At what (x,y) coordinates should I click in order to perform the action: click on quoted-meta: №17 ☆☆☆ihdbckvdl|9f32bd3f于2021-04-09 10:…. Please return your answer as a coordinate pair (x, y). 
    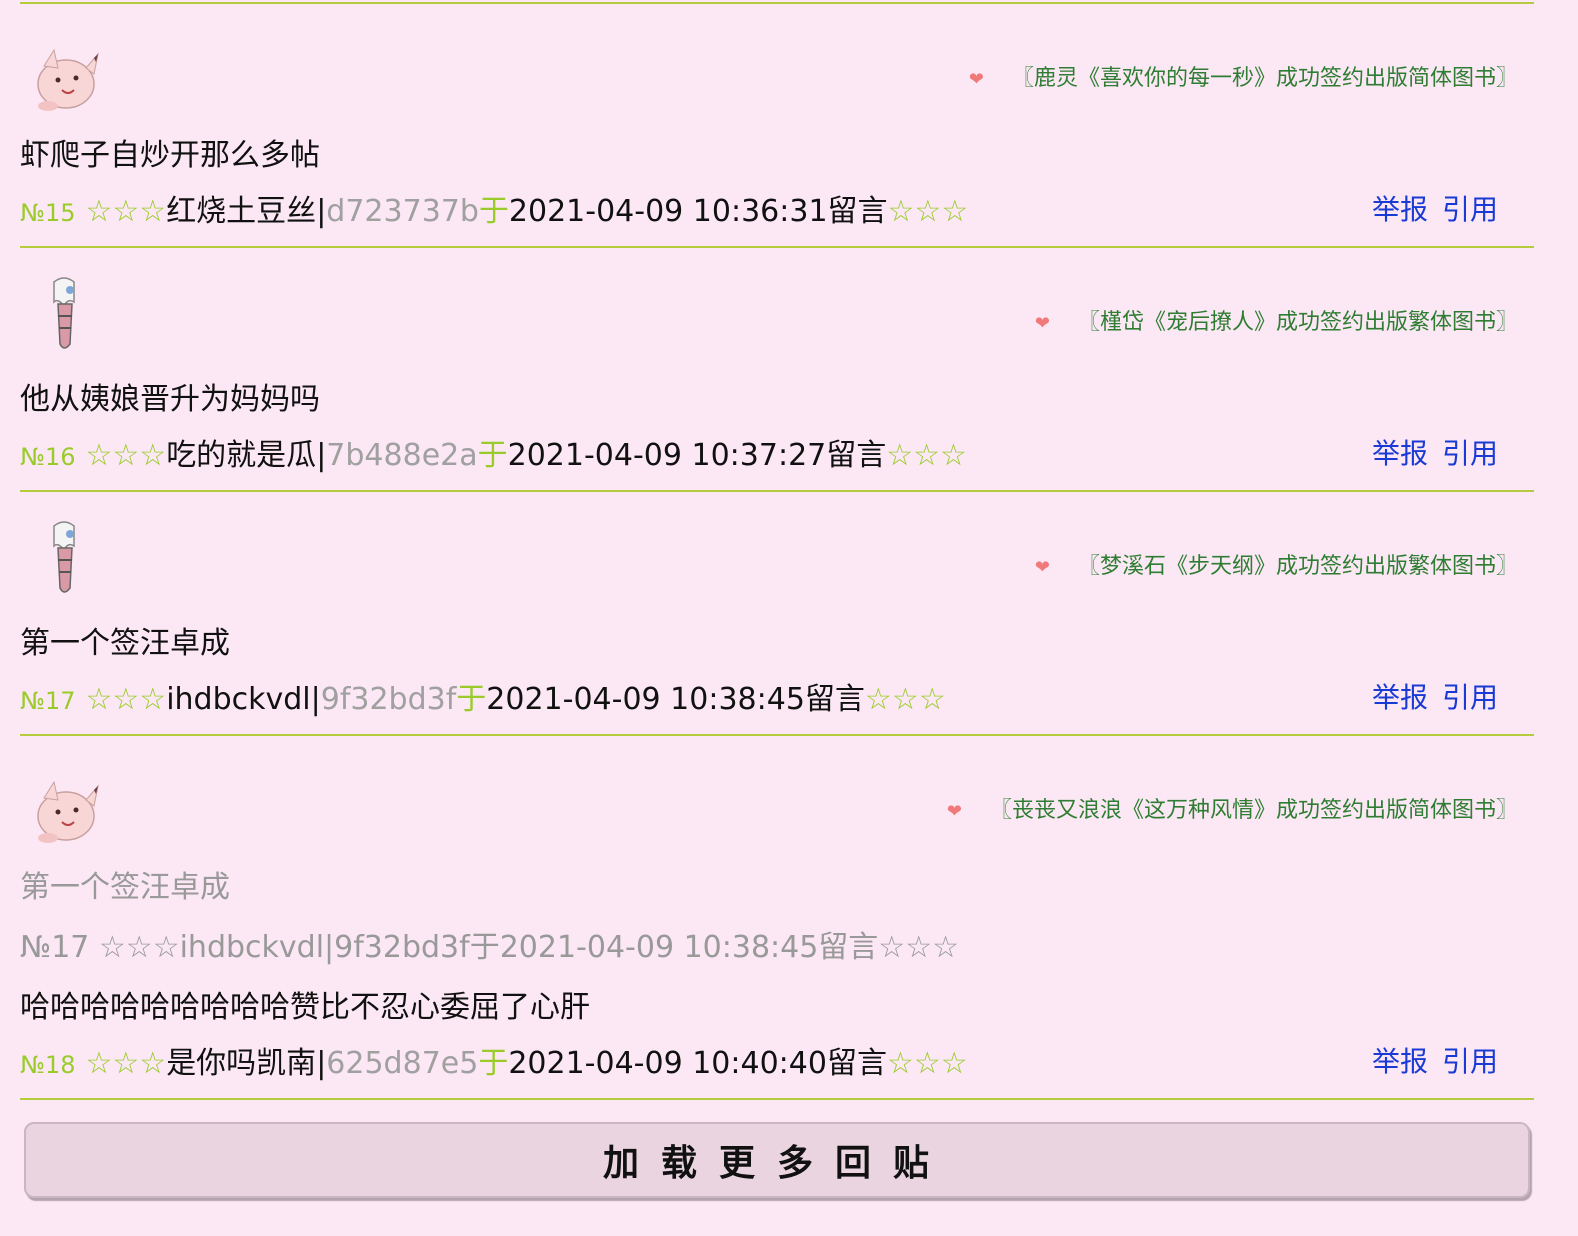
    Looking at the image, I should click on (489, 947).